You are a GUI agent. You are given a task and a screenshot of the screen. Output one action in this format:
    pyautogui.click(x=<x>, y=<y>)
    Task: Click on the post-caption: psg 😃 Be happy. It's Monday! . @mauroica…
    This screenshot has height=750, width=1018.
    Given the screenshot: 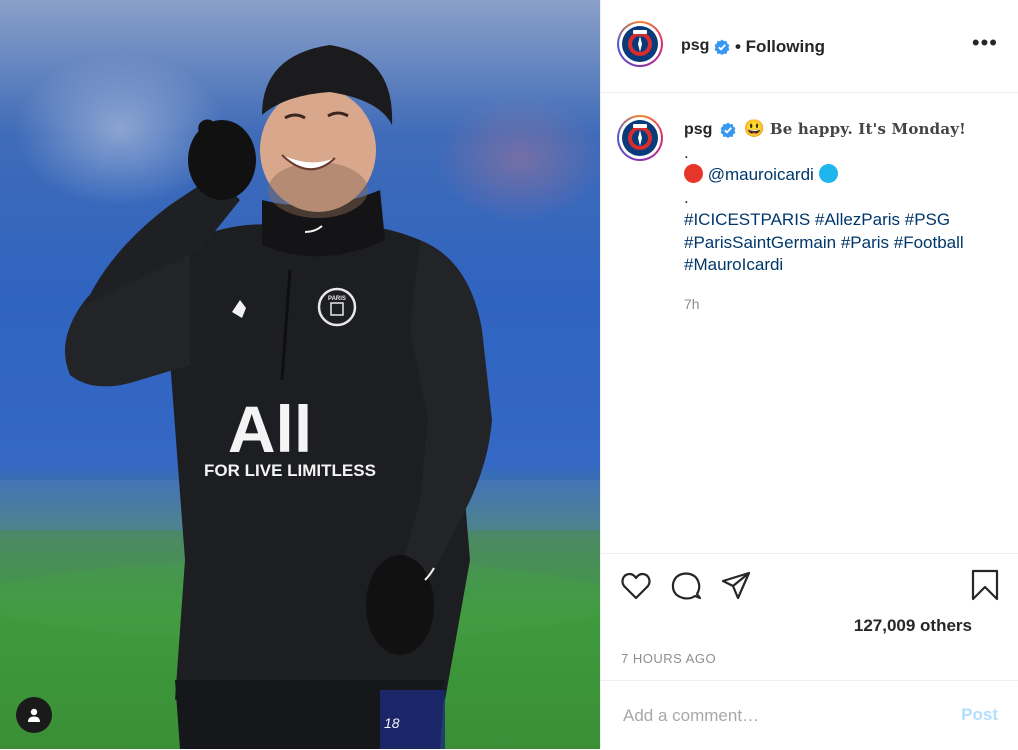 What is the action you would take?
    pyautogui.click(x=839, y=197)
    